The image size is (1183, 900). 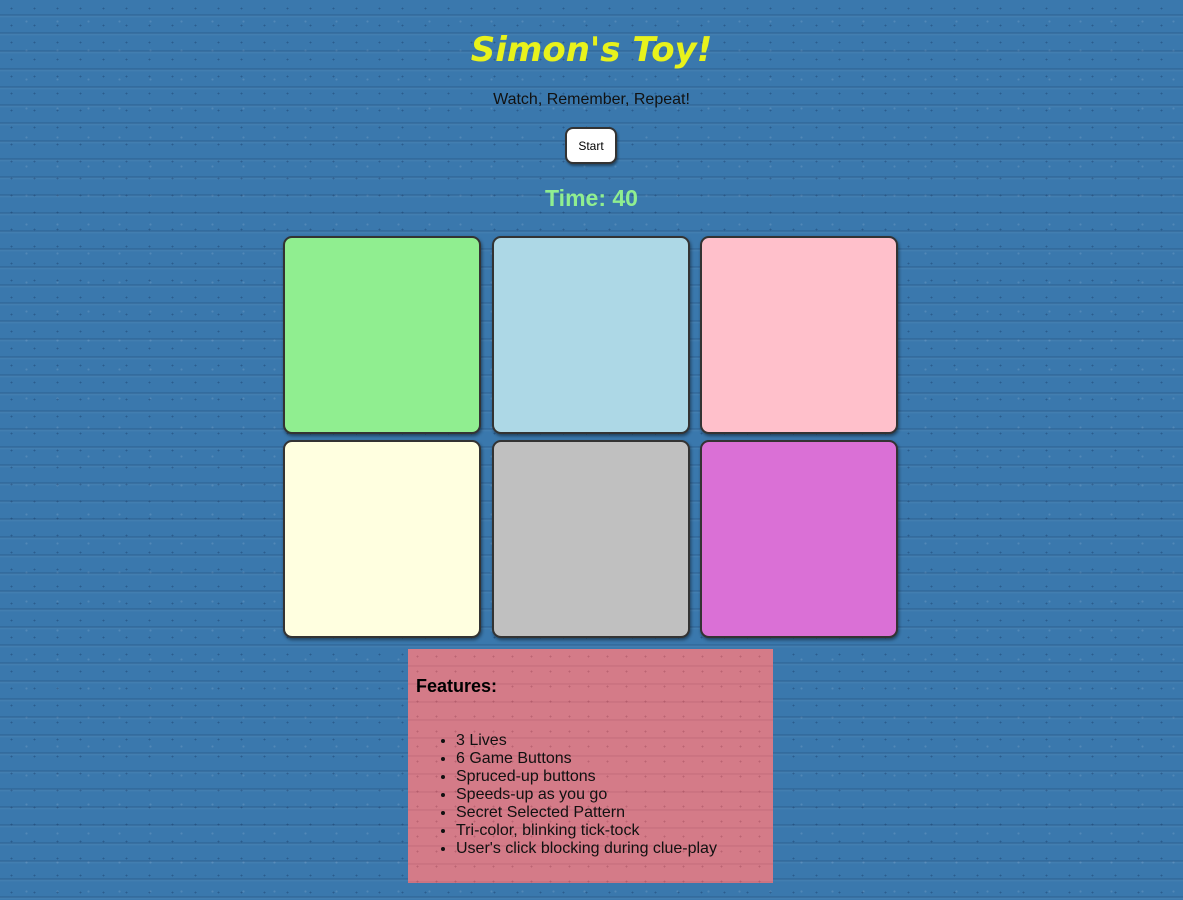 What do you see at coordinates (457, 686) in the screenshot?
I see `features-heading: Features:` at bounding box center [457, 686].